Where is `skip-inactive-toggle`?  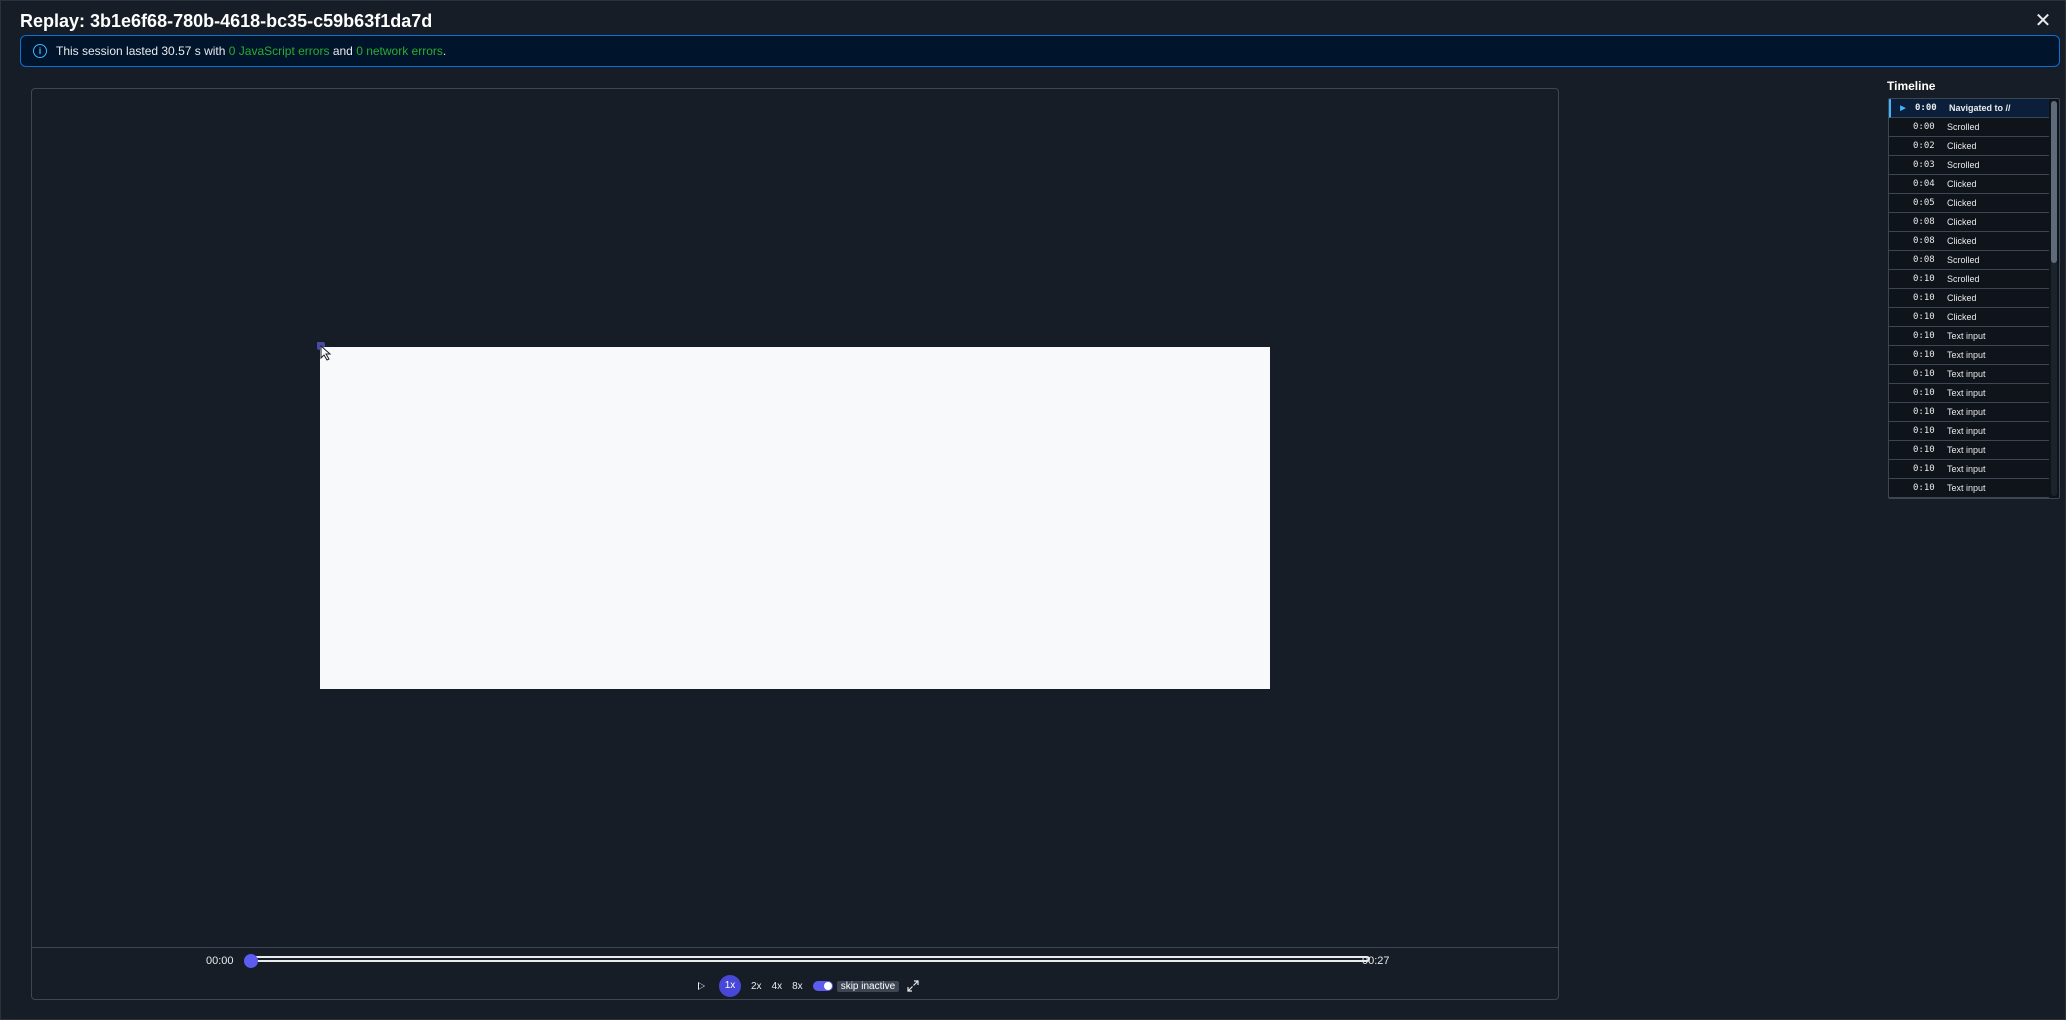
skip-inactive-toggle is located at coordinates (822, 986).